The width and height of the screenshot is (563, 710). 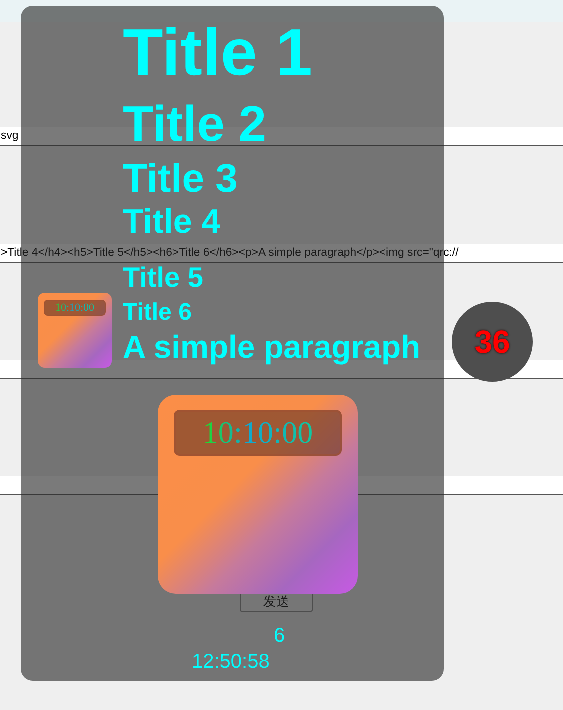 What do you see at coordinates (180, 179) in the screenshot?
I see `heading: Title 3` at bounding box center [180, 179].